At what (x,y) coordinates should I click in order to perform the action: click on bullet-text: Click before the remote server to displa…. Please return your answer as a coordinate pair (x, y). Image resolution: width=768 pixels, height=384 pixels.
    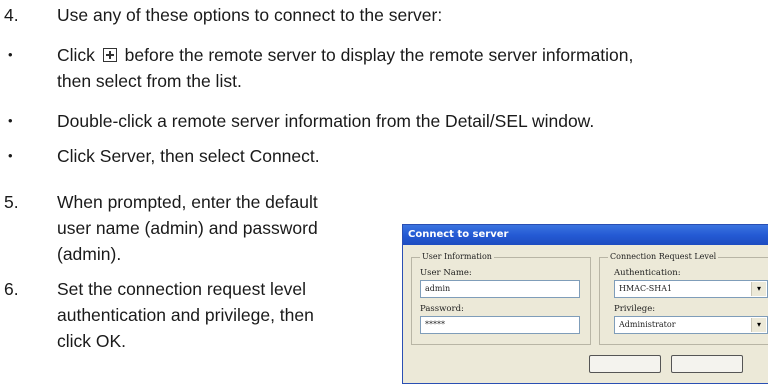
    Looking at the image, I should click on (345, 55).